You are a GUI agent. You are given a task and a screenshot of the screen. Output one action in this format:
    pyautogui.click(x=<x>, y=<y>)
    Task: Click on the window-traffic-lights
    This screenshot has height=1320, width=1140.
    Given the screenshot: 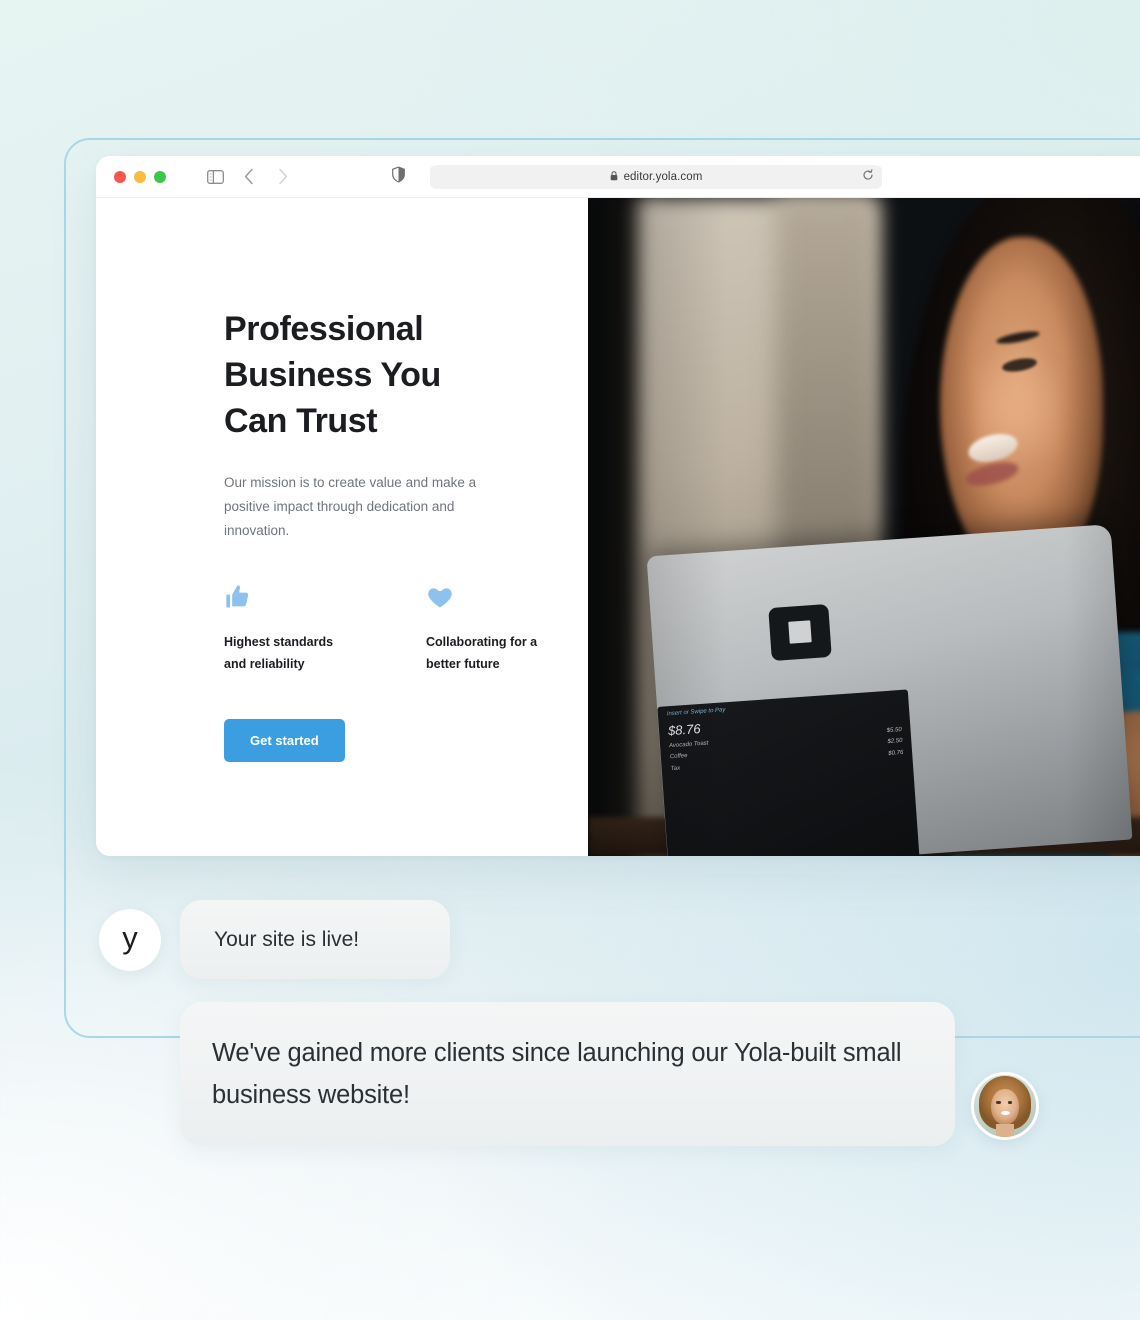 What is the action you would take?
    pyautogui.click(x=140, y=176)
    